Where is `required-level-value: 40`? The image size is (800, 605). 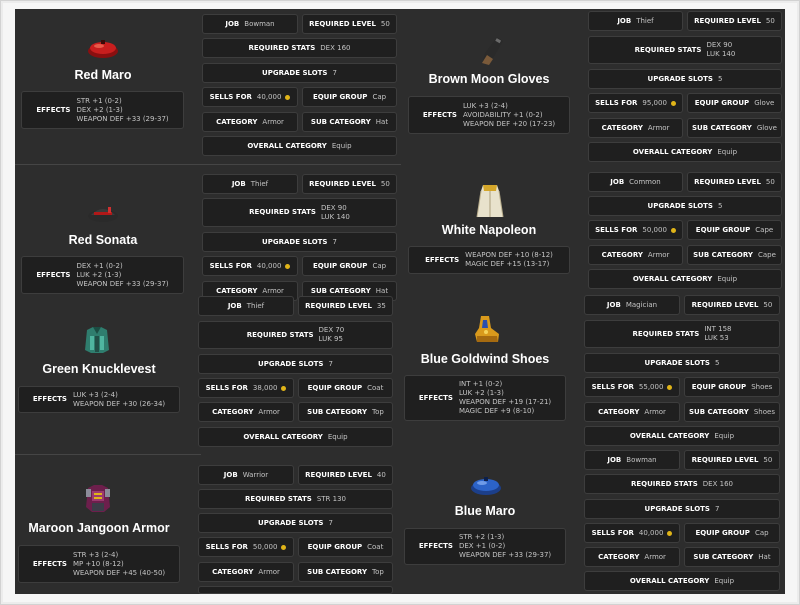
required-level-value: 40 is located at coordinates (381, 474).